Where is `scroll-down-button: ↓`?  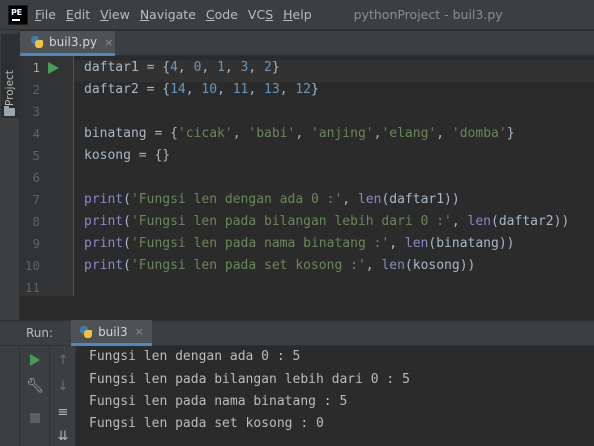
scroll-down-button: ↓ is located at coordinates (63, 386).